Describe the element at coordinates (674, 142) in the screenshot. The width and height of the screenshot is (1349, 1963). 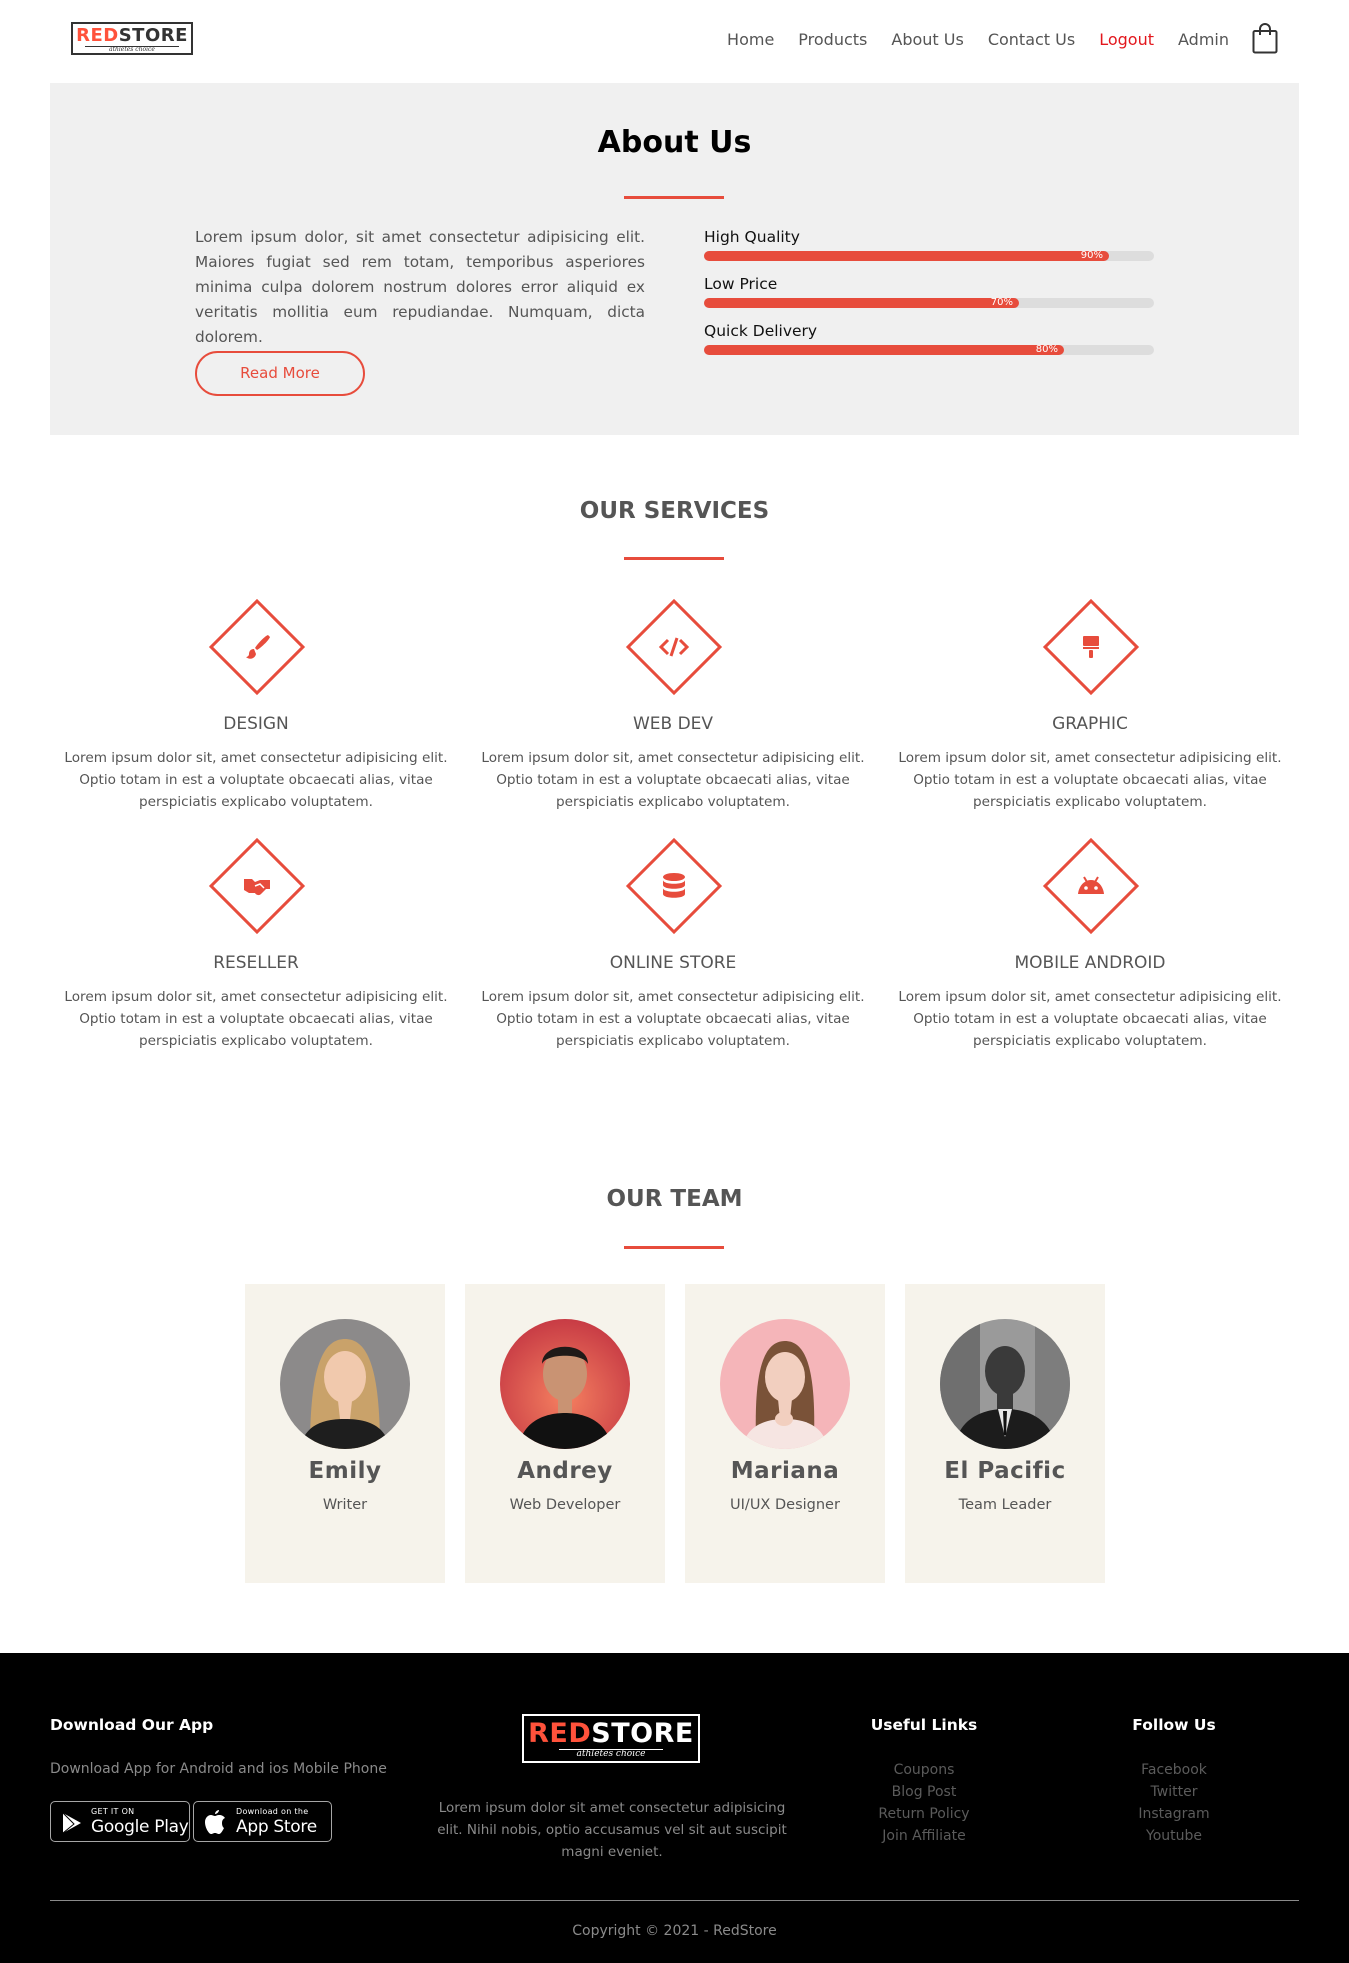
I see `about-title: About Us` at that location.